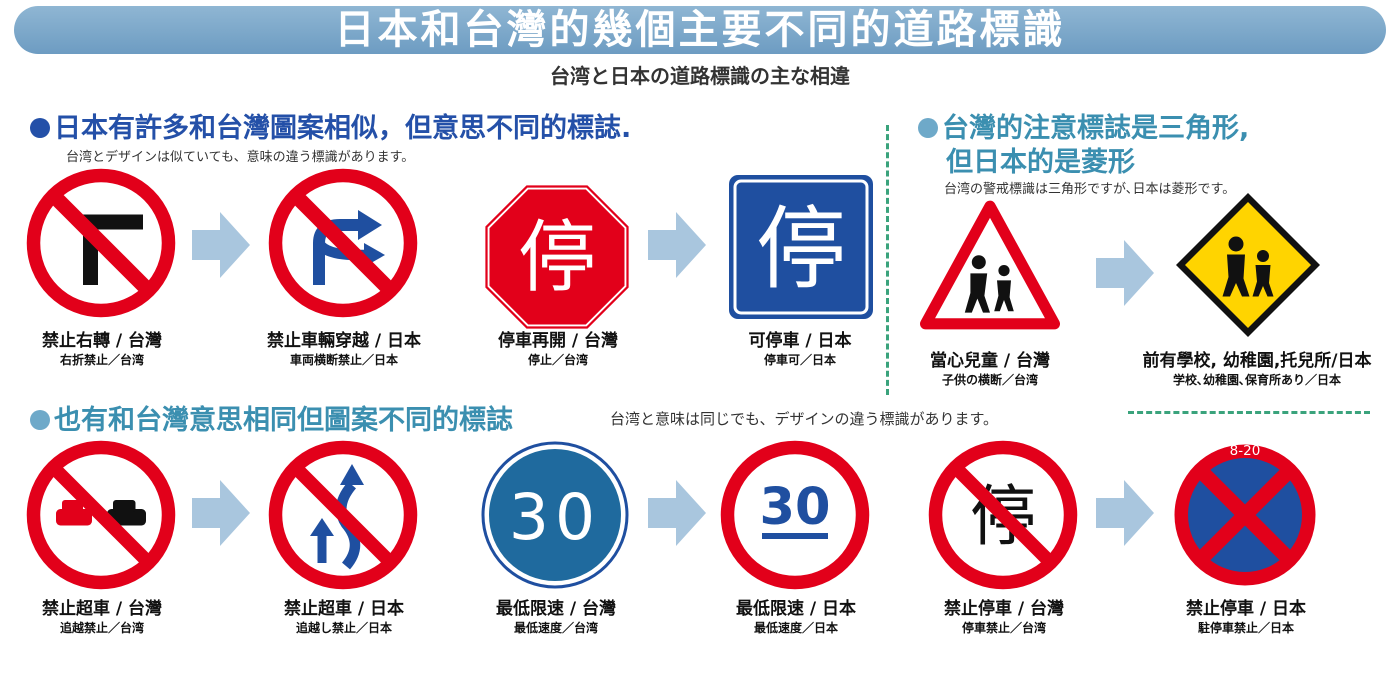 This screenshot has height=675, width=1400. I want to click on stop-glyph: 停, so click(557, 258).